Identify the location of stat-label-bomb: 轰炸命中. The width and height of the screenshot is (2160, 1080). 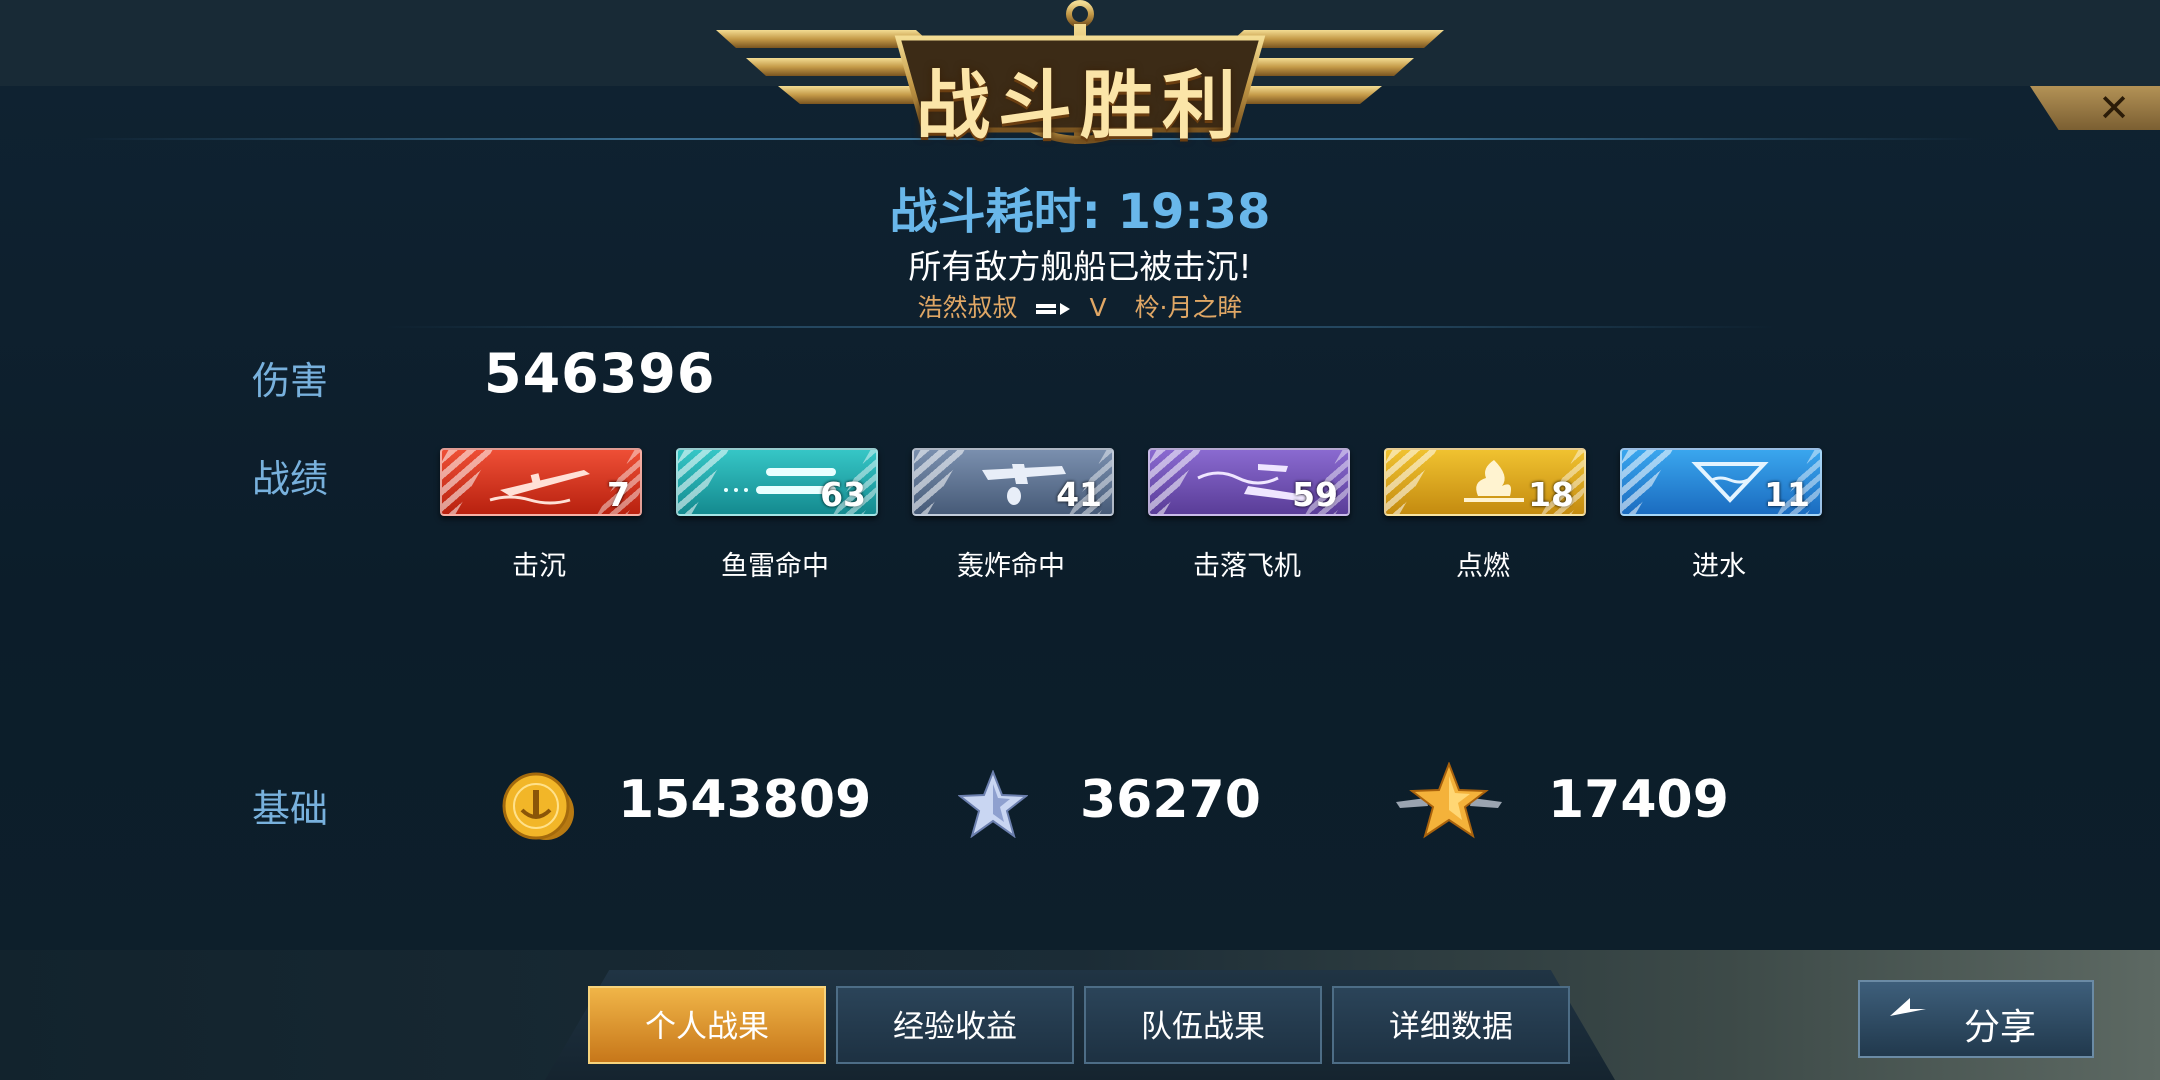
(1011, 566).